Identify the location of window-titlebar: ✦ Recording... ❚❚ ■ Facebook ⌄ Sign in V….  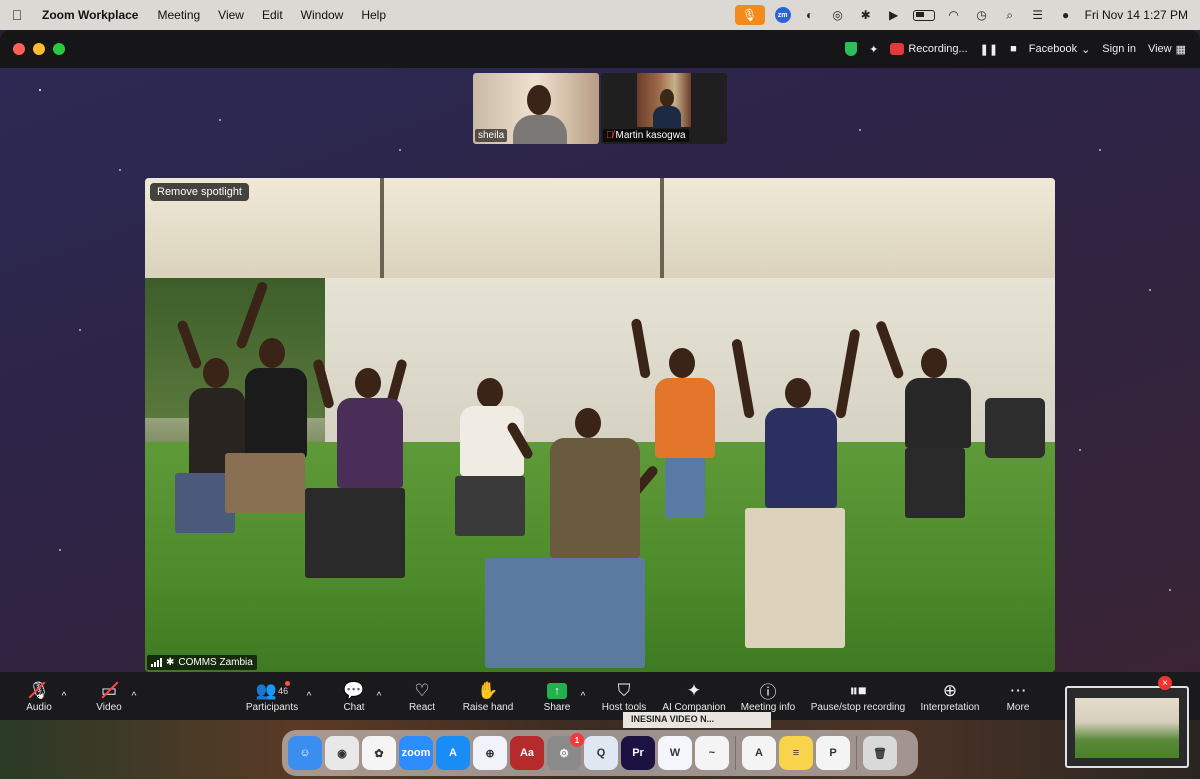
(600, 49).